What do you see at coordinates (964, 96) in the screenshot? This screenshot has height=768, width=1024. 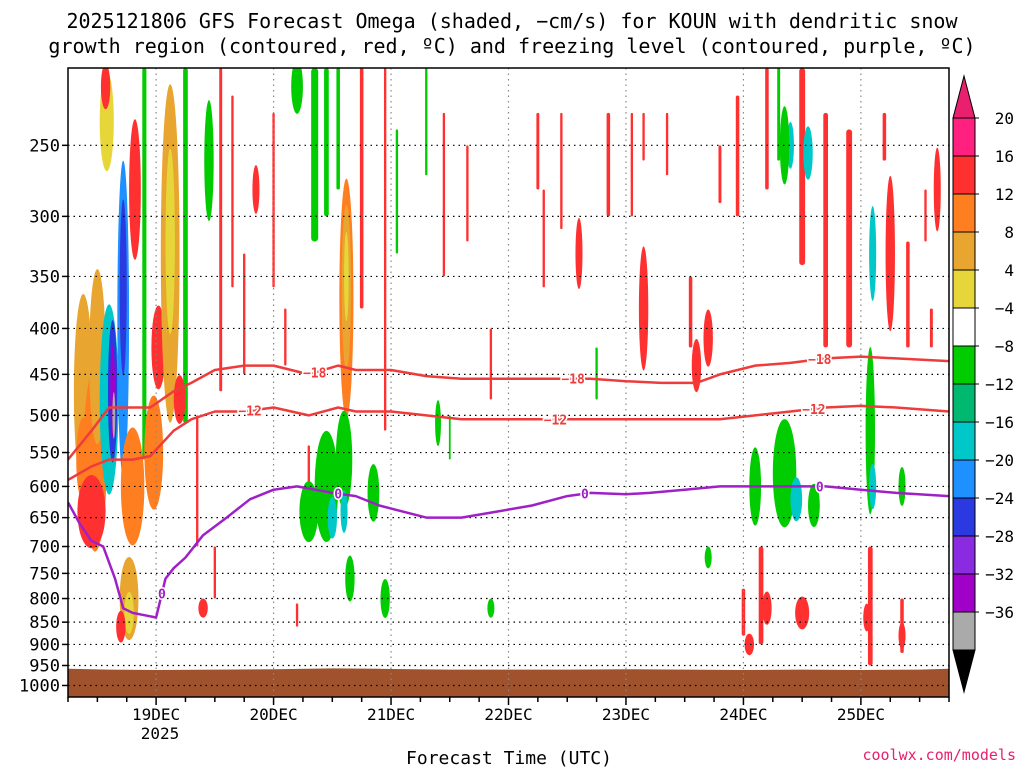 I see `colorbar-top-arrow` at bounding box center [964, 96].